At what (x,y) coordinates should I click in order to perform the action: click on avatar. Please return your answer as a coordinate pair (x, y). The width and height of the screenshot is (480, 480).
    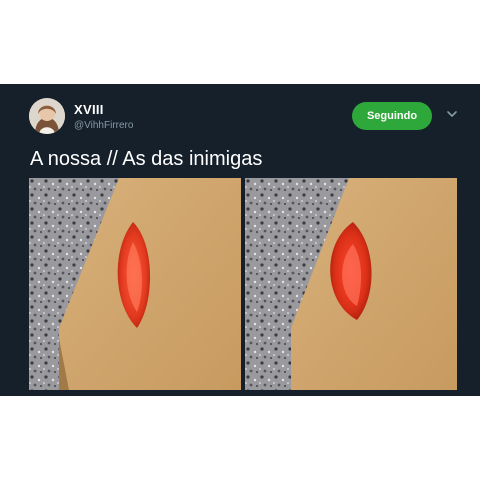
    Looking at the image, I should click on (47, 116).